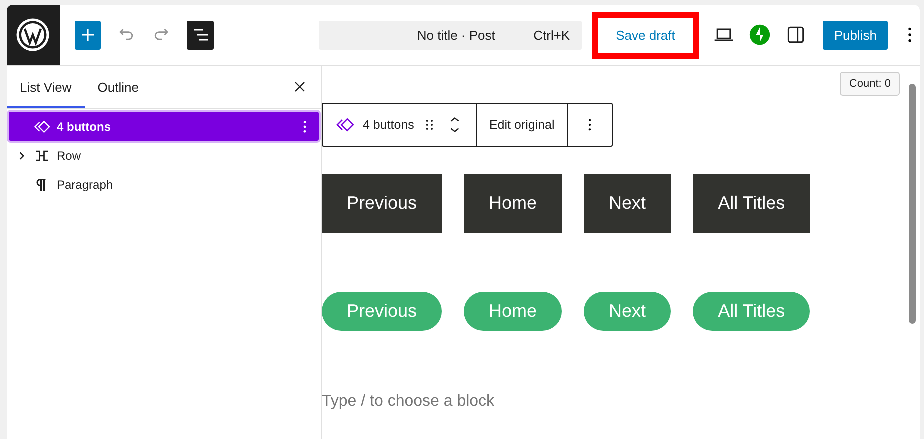  What do you see at coordinates (164, 126) in the screenshot?
I see `list-item: 4 buttons` at bounding box center [164, 126].